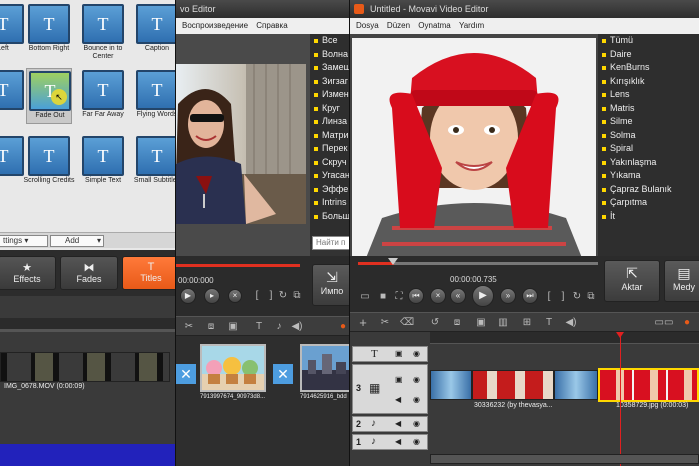 This screenshot has width=699, height=466. What do you see at coordinates (330, 149) in the screenshot?
I see `effect-list-item: Перек` at bounding box center [330, 149].